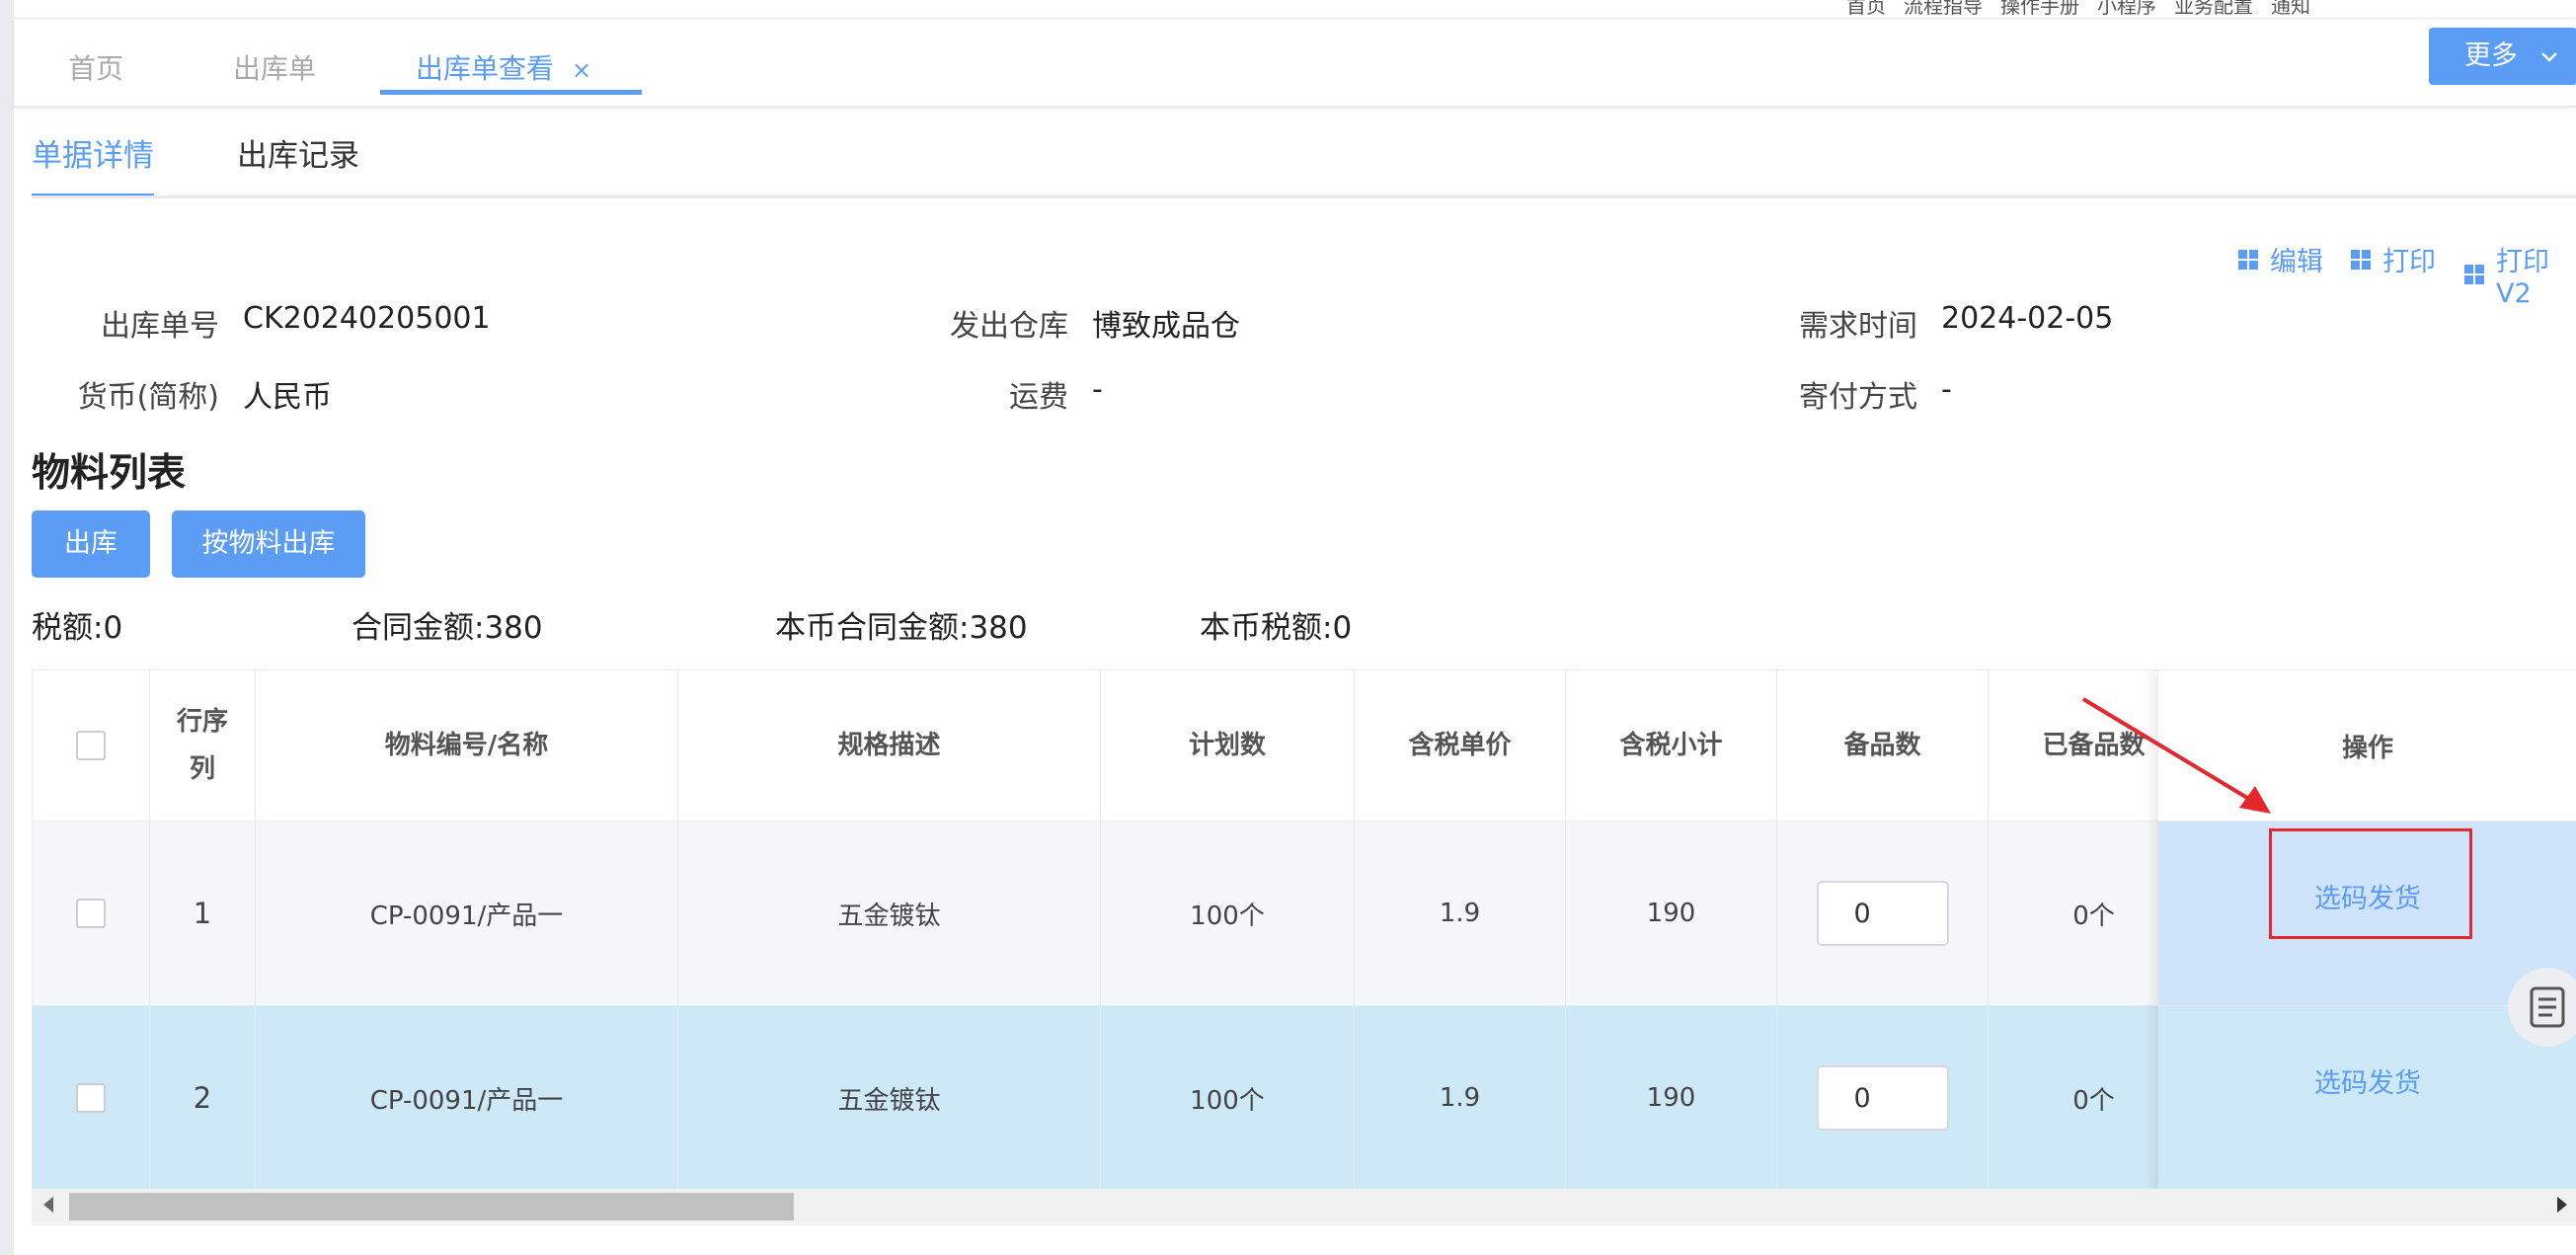 This screenshot has width=2576, height=1255. What do you see at coordinates (160, 326) in the screenshot?
I see `order-no-label: 出库单号` at bounding box center [160, 326].